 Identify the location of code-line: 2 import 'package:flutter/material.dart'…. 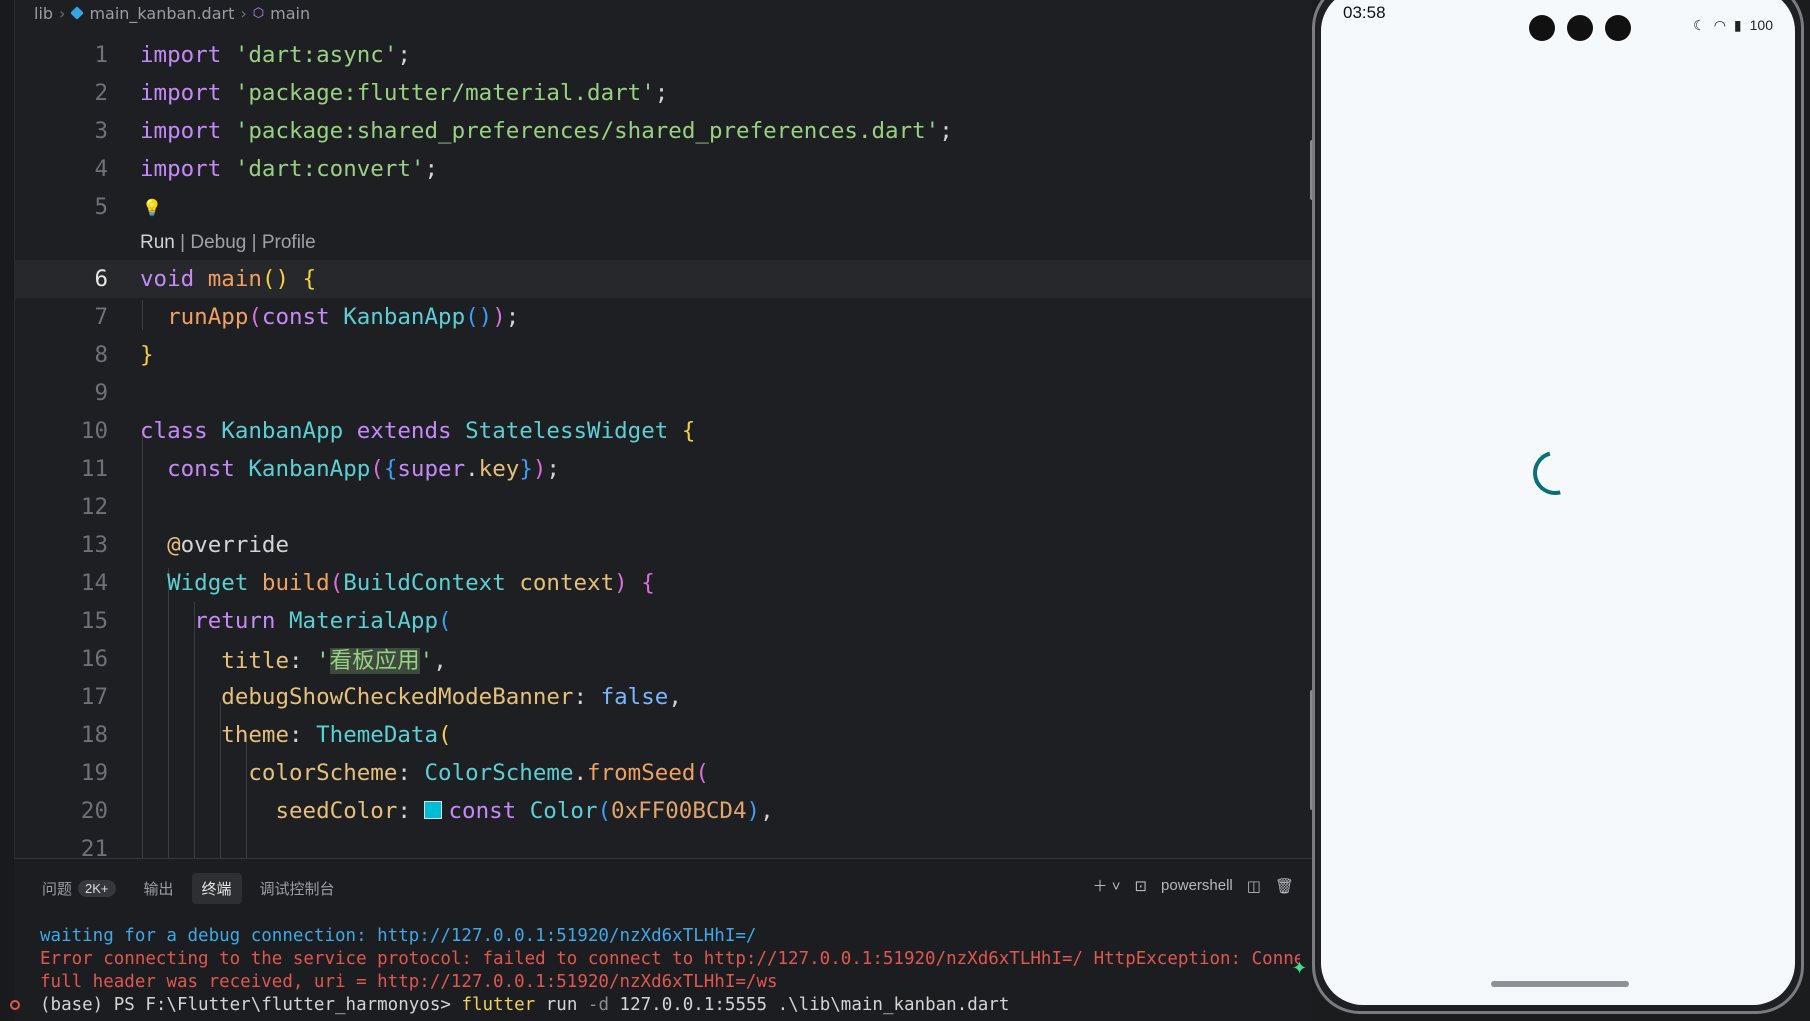
(663, 93).